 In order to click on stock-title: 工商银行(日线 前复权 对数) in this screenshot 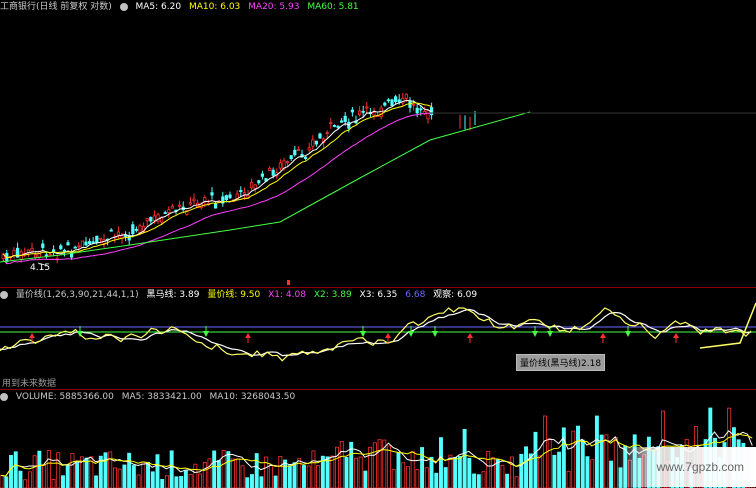, I will do `click(56, 7)`.